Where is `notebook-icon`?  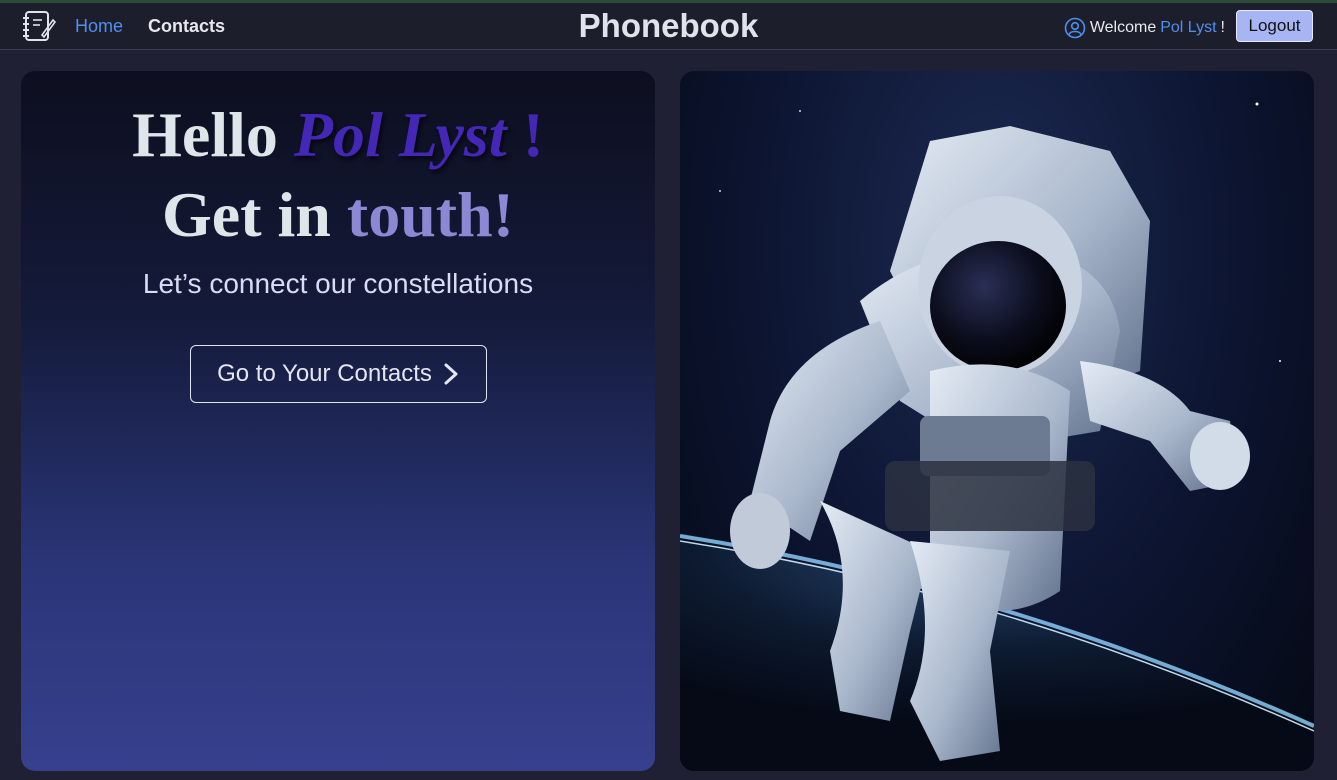
notebook-icon is located at coordinates (38, 26).